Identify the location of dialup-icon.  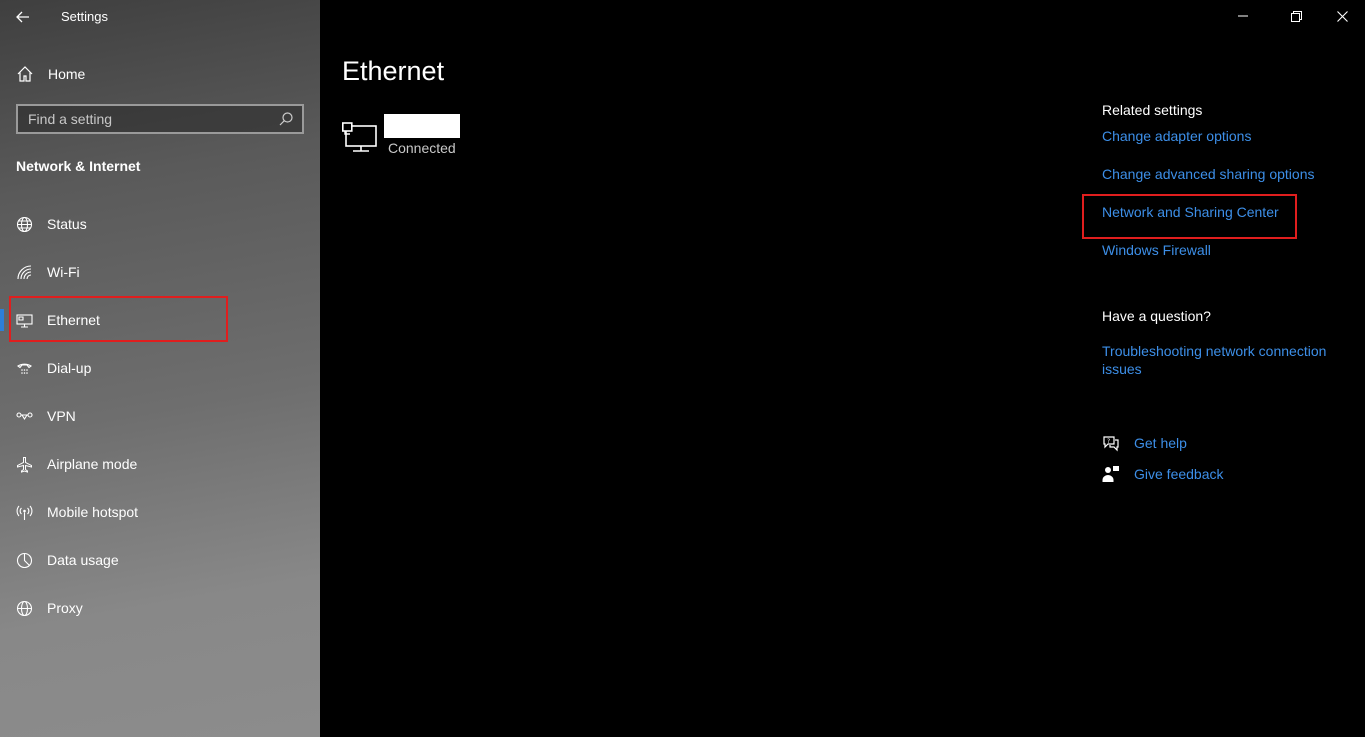
(24, 368).